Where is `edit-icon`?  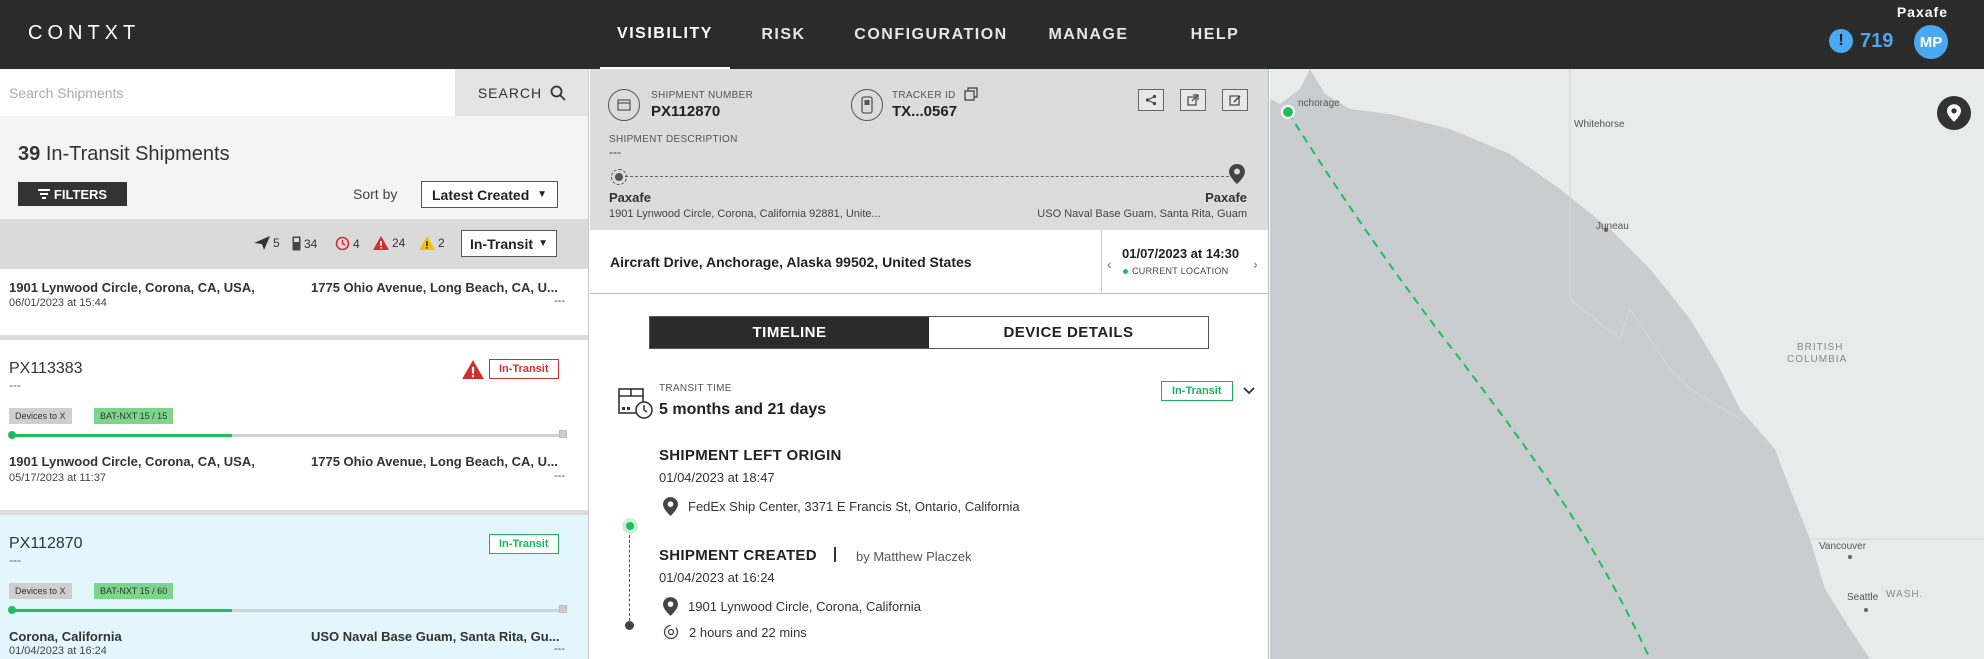
edit-icon is located at coordinates (1235, 100).